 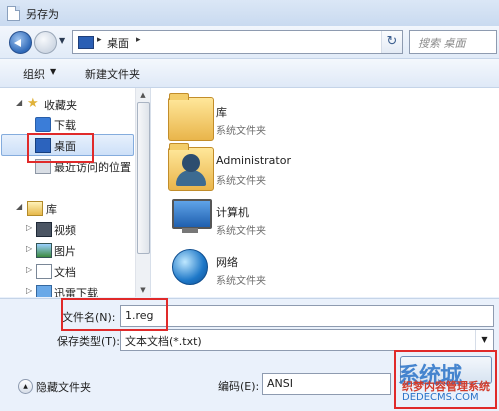 I want to click on list-item: 库 系统文件夹, so click(x=325, y=119).